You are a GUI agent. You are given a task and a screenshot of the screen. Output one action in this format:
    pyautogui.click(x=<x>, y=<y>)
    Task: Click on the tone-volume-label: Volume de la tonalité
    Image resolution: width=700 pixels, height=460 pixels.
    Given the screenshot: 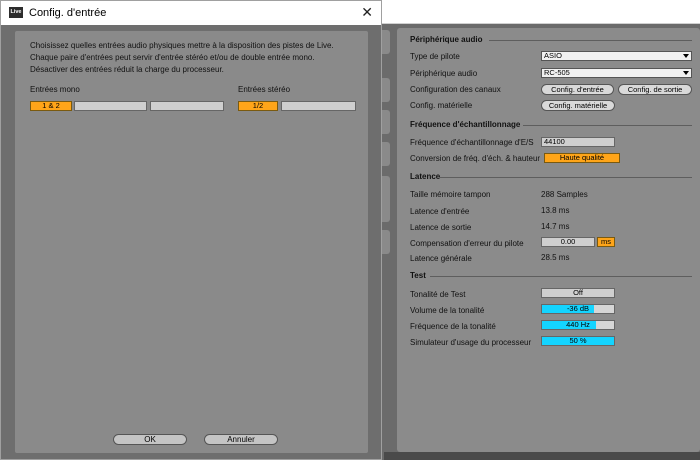 What is the action you would take?
    pyautogui.click(x=447, y=310)
    